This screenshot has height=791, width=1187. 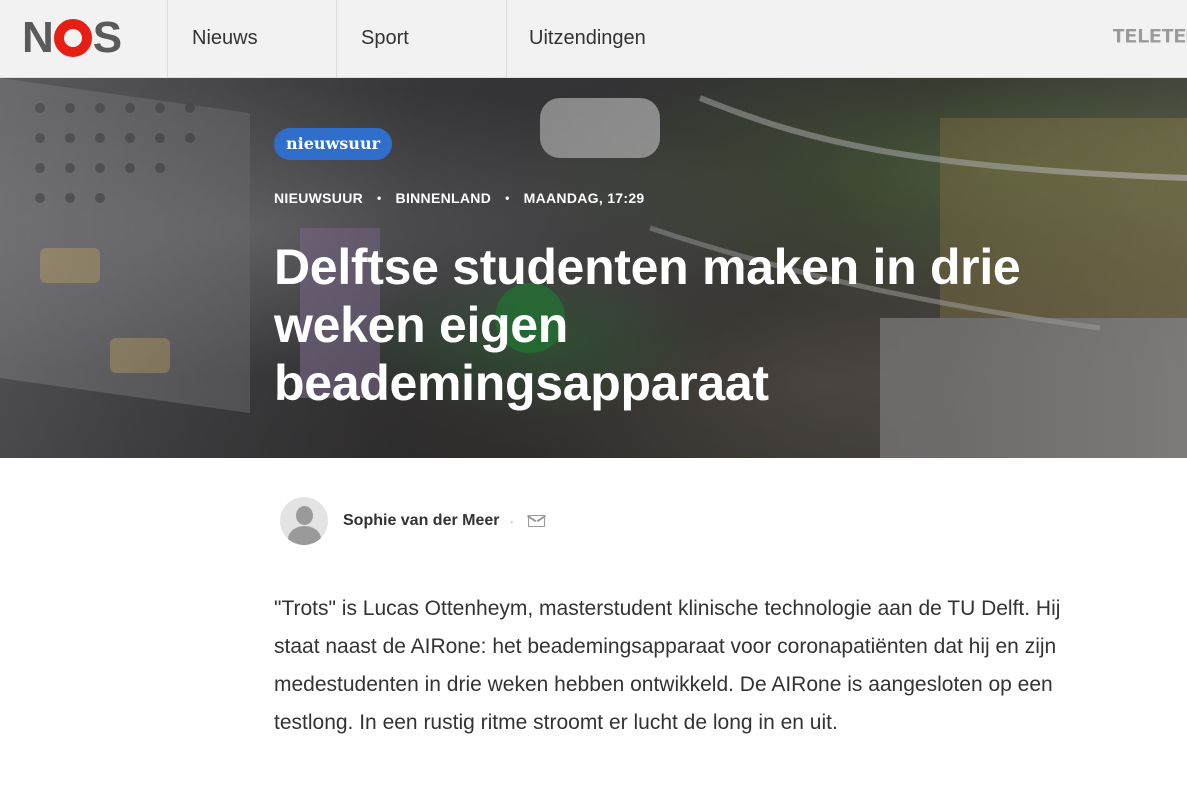 What do you see at coordinates (421, 521) in the screenshot?
I see `author-name: Sophie van der Meer` at bounding box center [421, 521].